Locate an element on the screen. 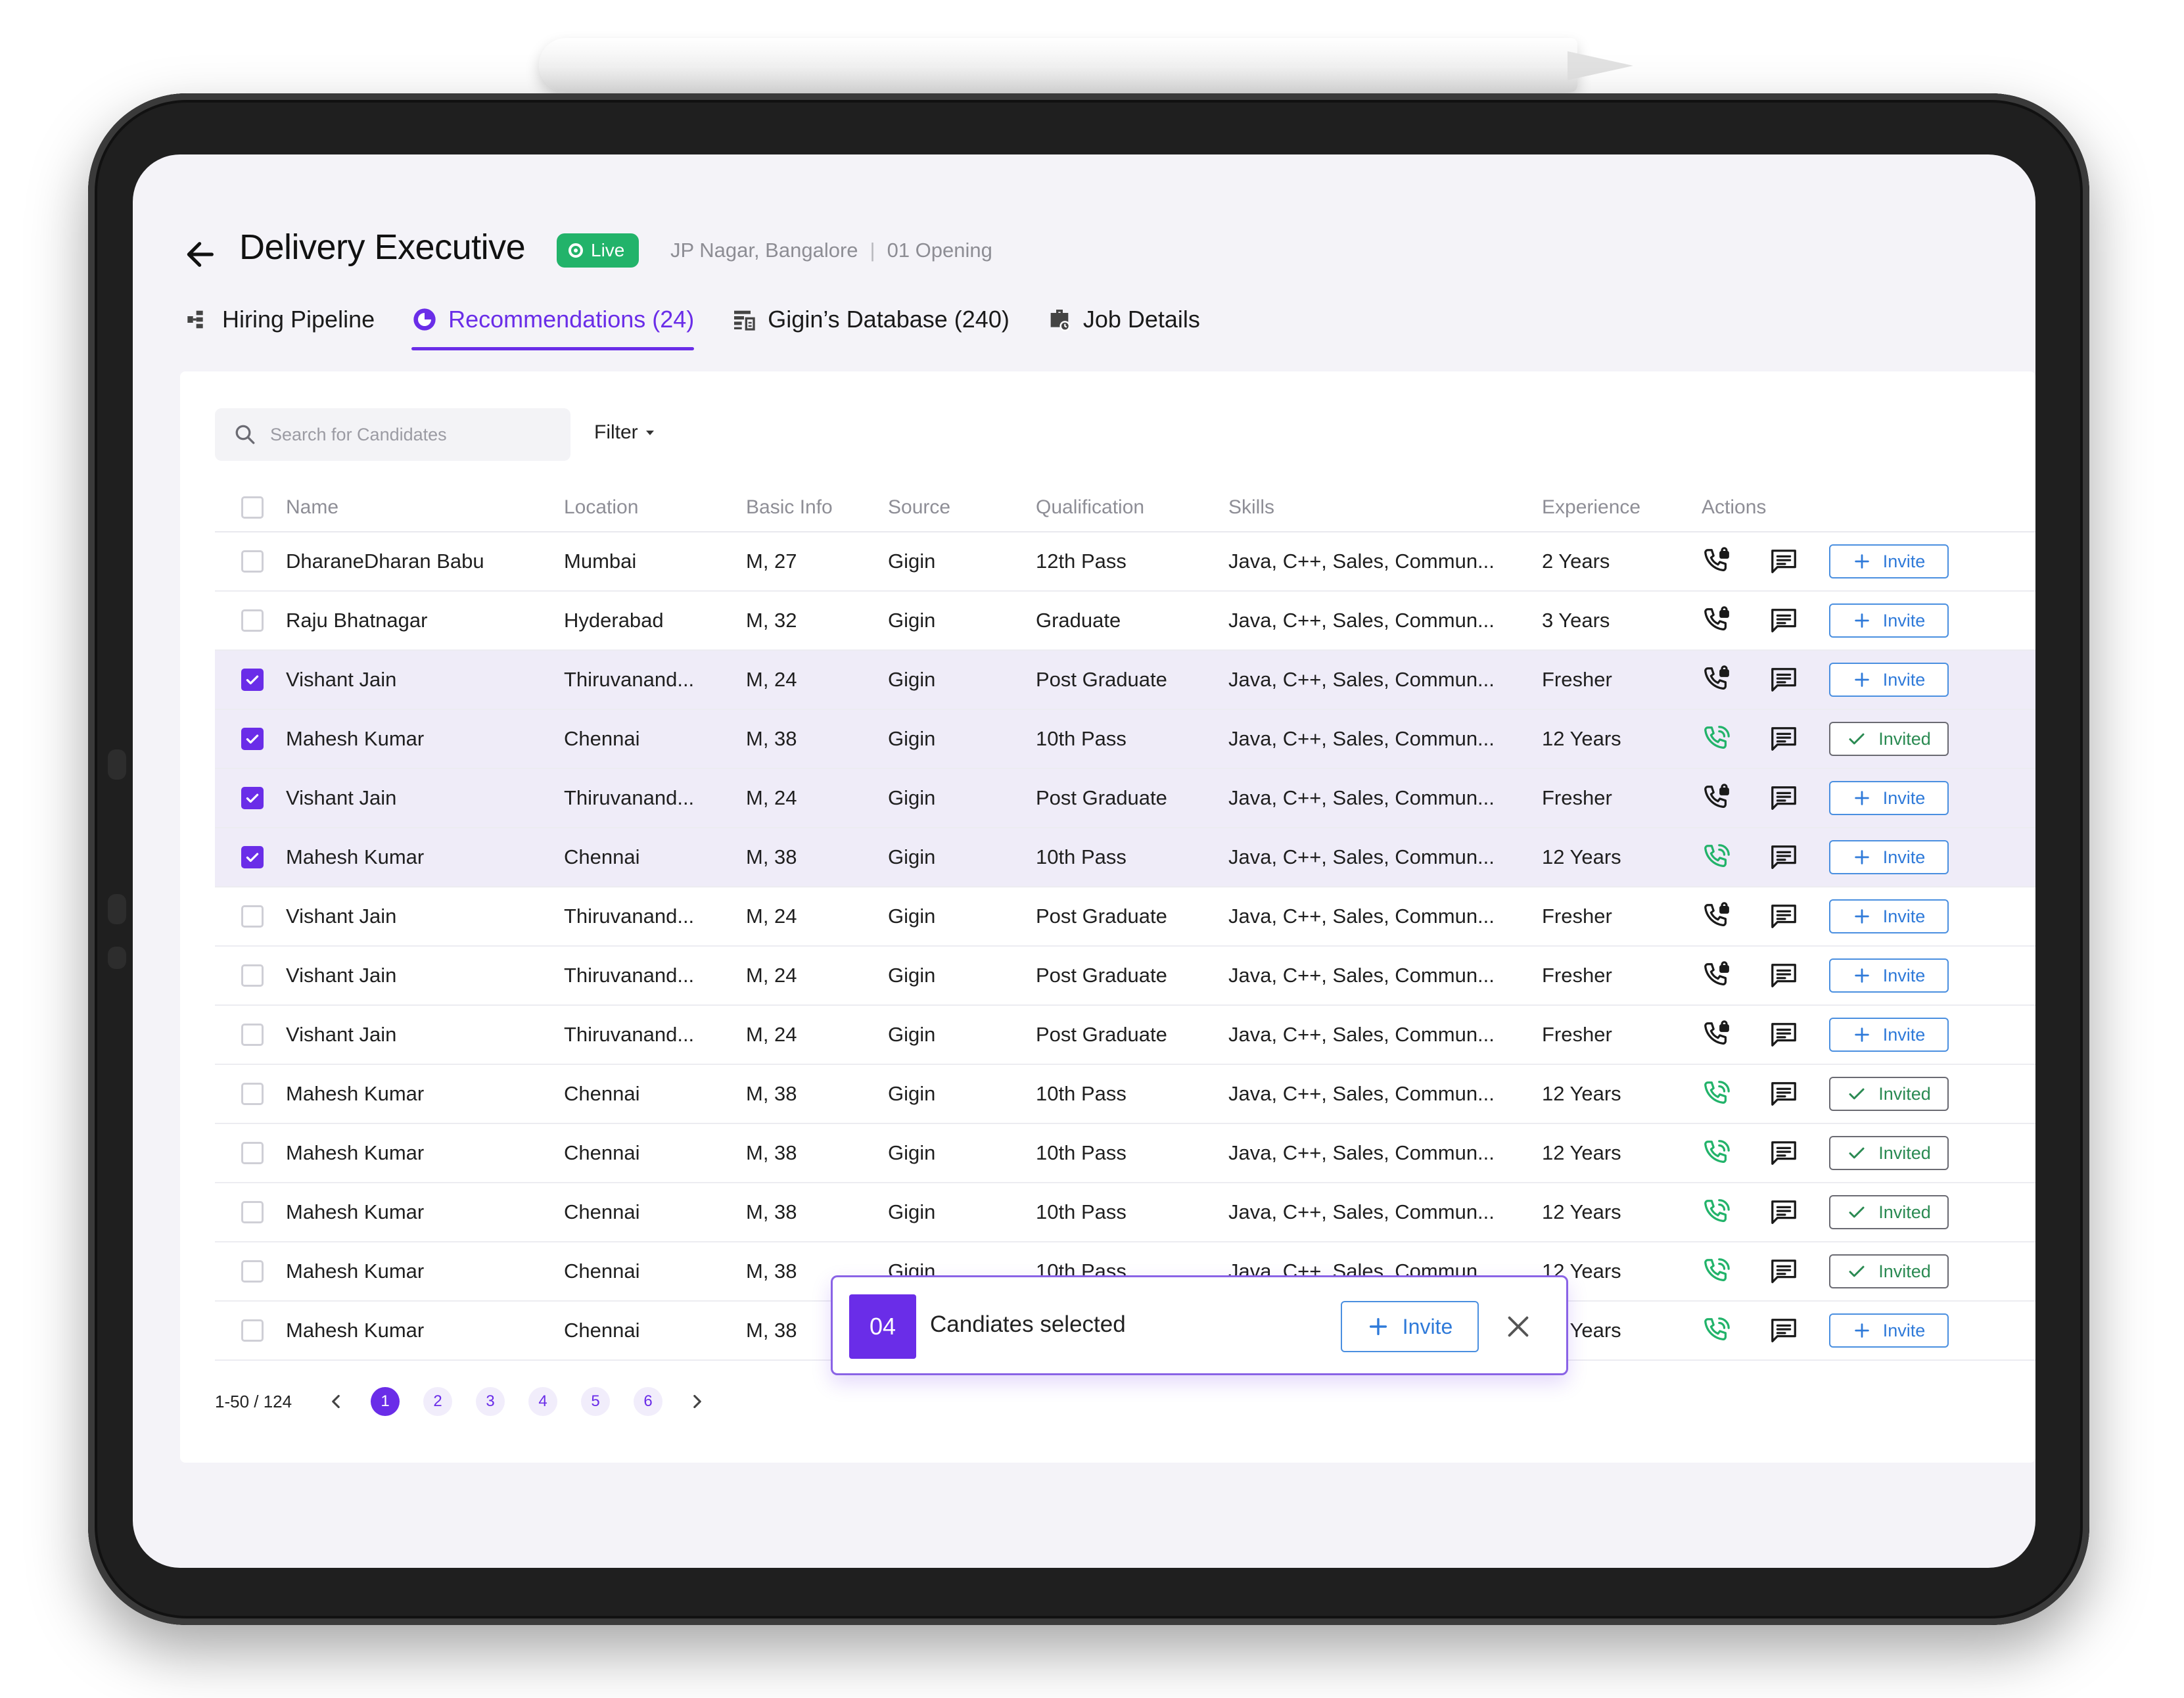  bulk-invite-button: Invite is located at coordinates (1410, 1326).